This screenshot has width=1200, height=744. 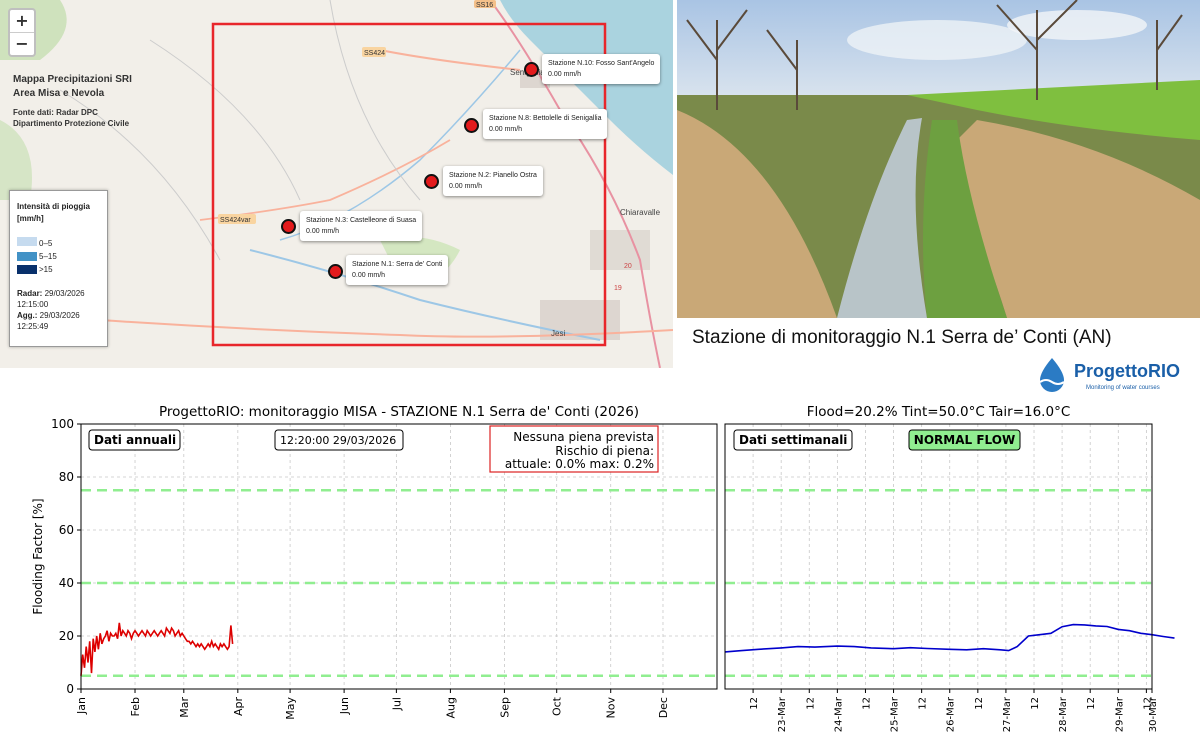 I want to click on x-tick-label: Sep, so click(x=504, y=707).